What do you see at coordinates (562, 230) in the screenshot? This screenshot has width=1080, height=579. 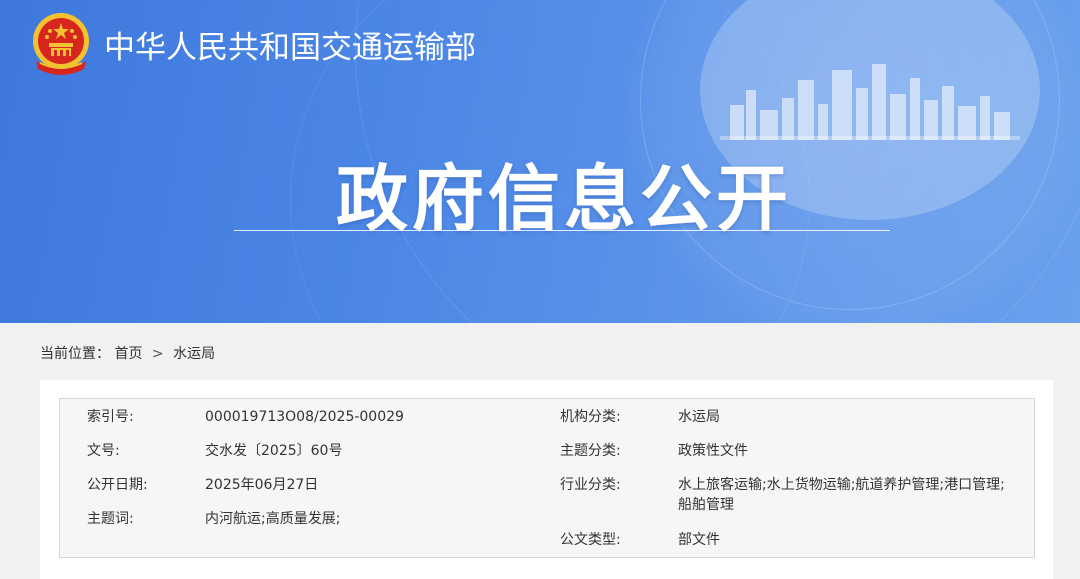 I see `banner-divider` at bounding box center [562, 230].